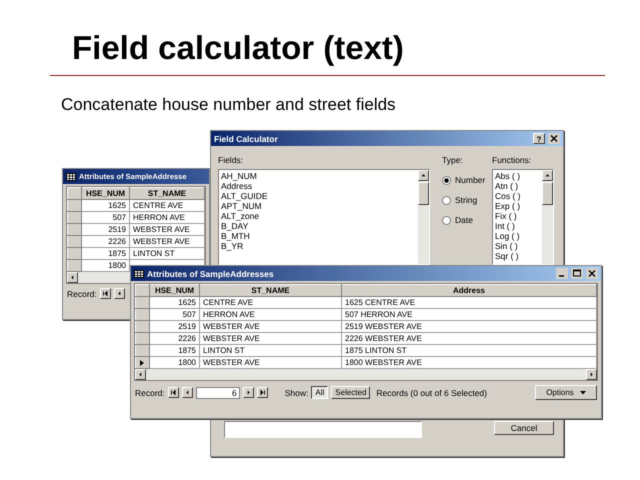  Describe the element at coordinates (469, 326) in the screenshot. I see `table-cell: 2519 WEBSTER AVE` at that location.